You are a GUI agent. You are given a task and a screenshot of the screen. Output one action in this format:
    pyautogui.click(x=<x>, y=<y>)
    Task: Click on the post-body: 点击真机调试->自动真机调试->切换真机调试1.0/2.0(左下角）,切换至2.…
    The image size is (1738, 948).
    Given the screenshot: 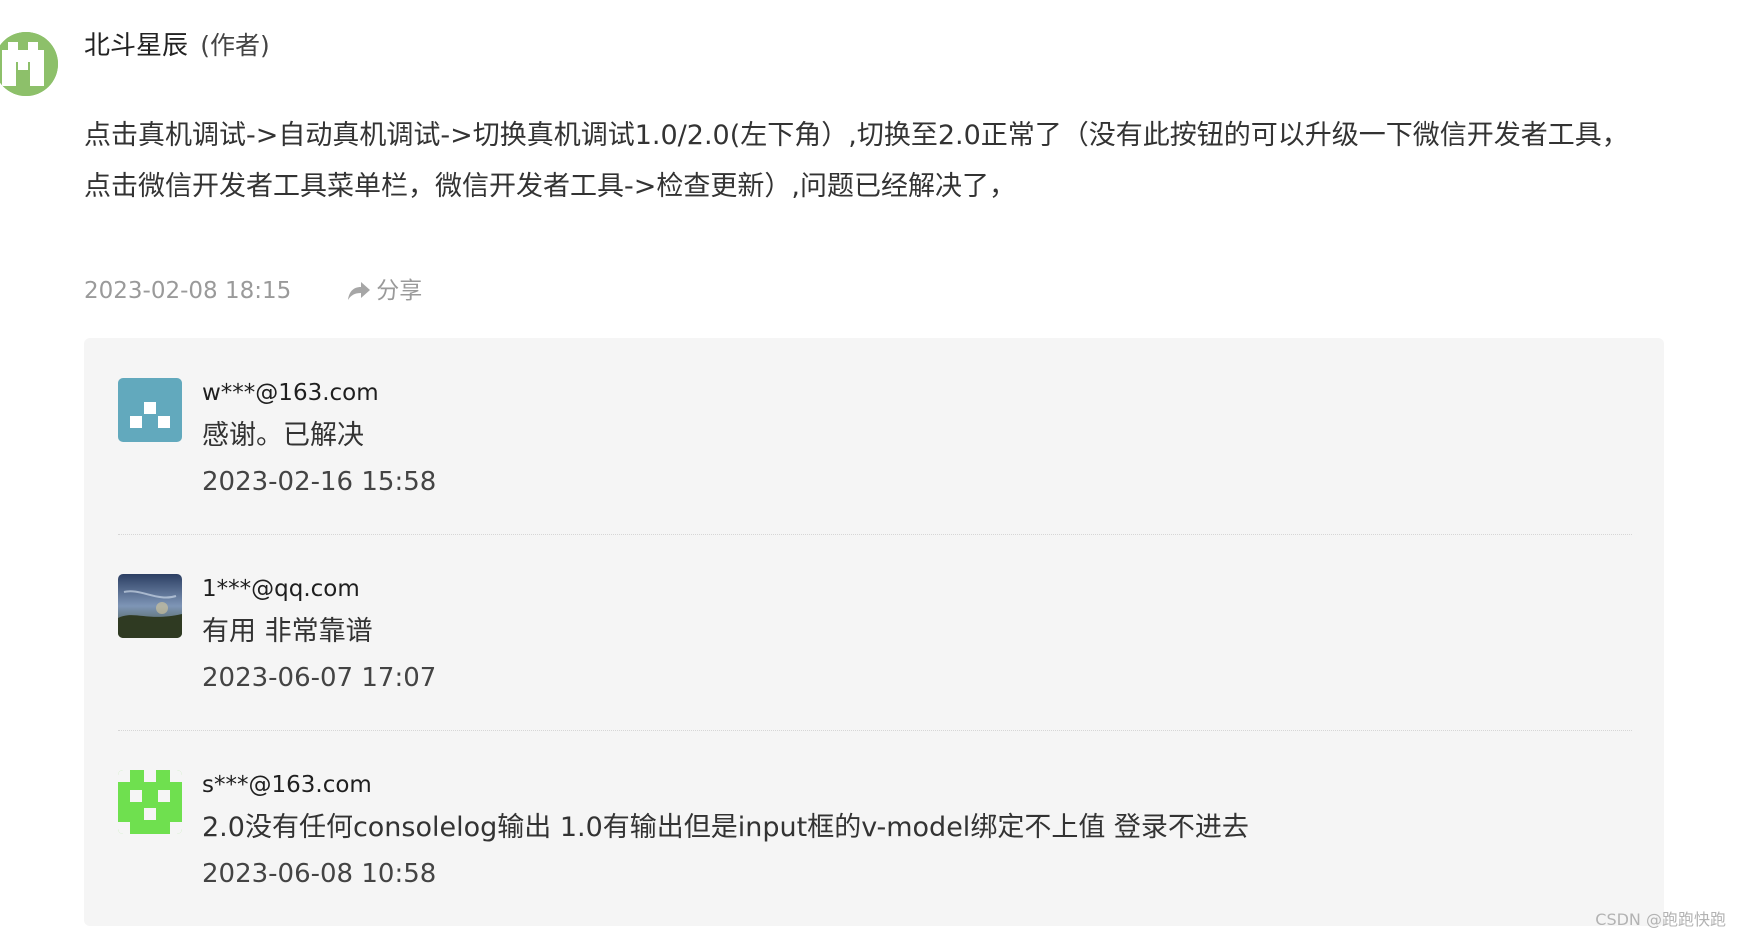 What is the action you would take?
    pyautogui.click(x=856, y=161)
    